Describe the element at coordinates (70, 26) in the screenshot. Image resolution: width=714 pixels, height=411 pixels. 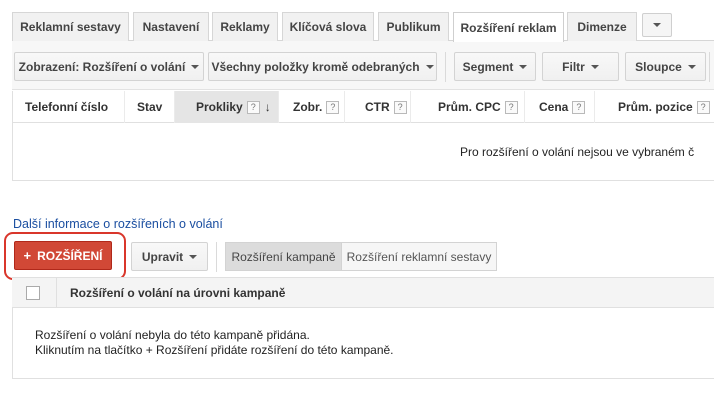
I see `tab-ad-groups: Reklamní sestavy` at that location.